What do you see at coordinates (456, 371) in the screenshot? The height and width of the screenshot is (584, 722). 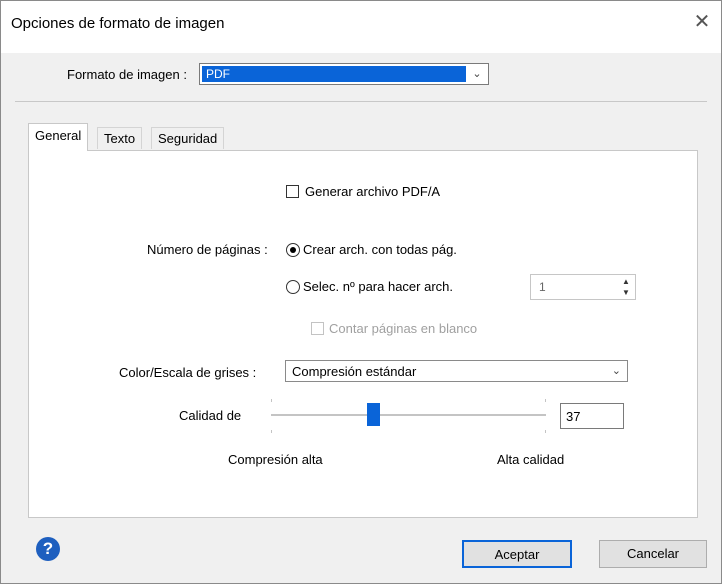 I see `color-select: Compresión estándar ⌄` at bounding box center [456, 371].